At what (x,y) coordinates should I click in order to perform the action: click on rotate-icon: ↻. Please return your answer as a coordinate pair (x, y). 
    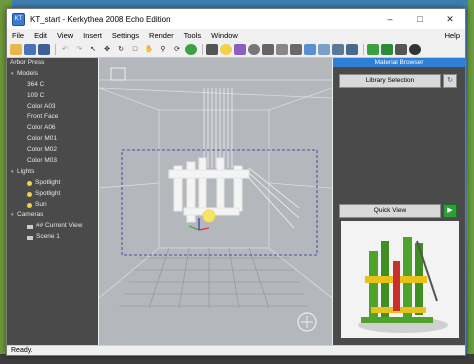
    Looking at the image, I should click on (121, 49).